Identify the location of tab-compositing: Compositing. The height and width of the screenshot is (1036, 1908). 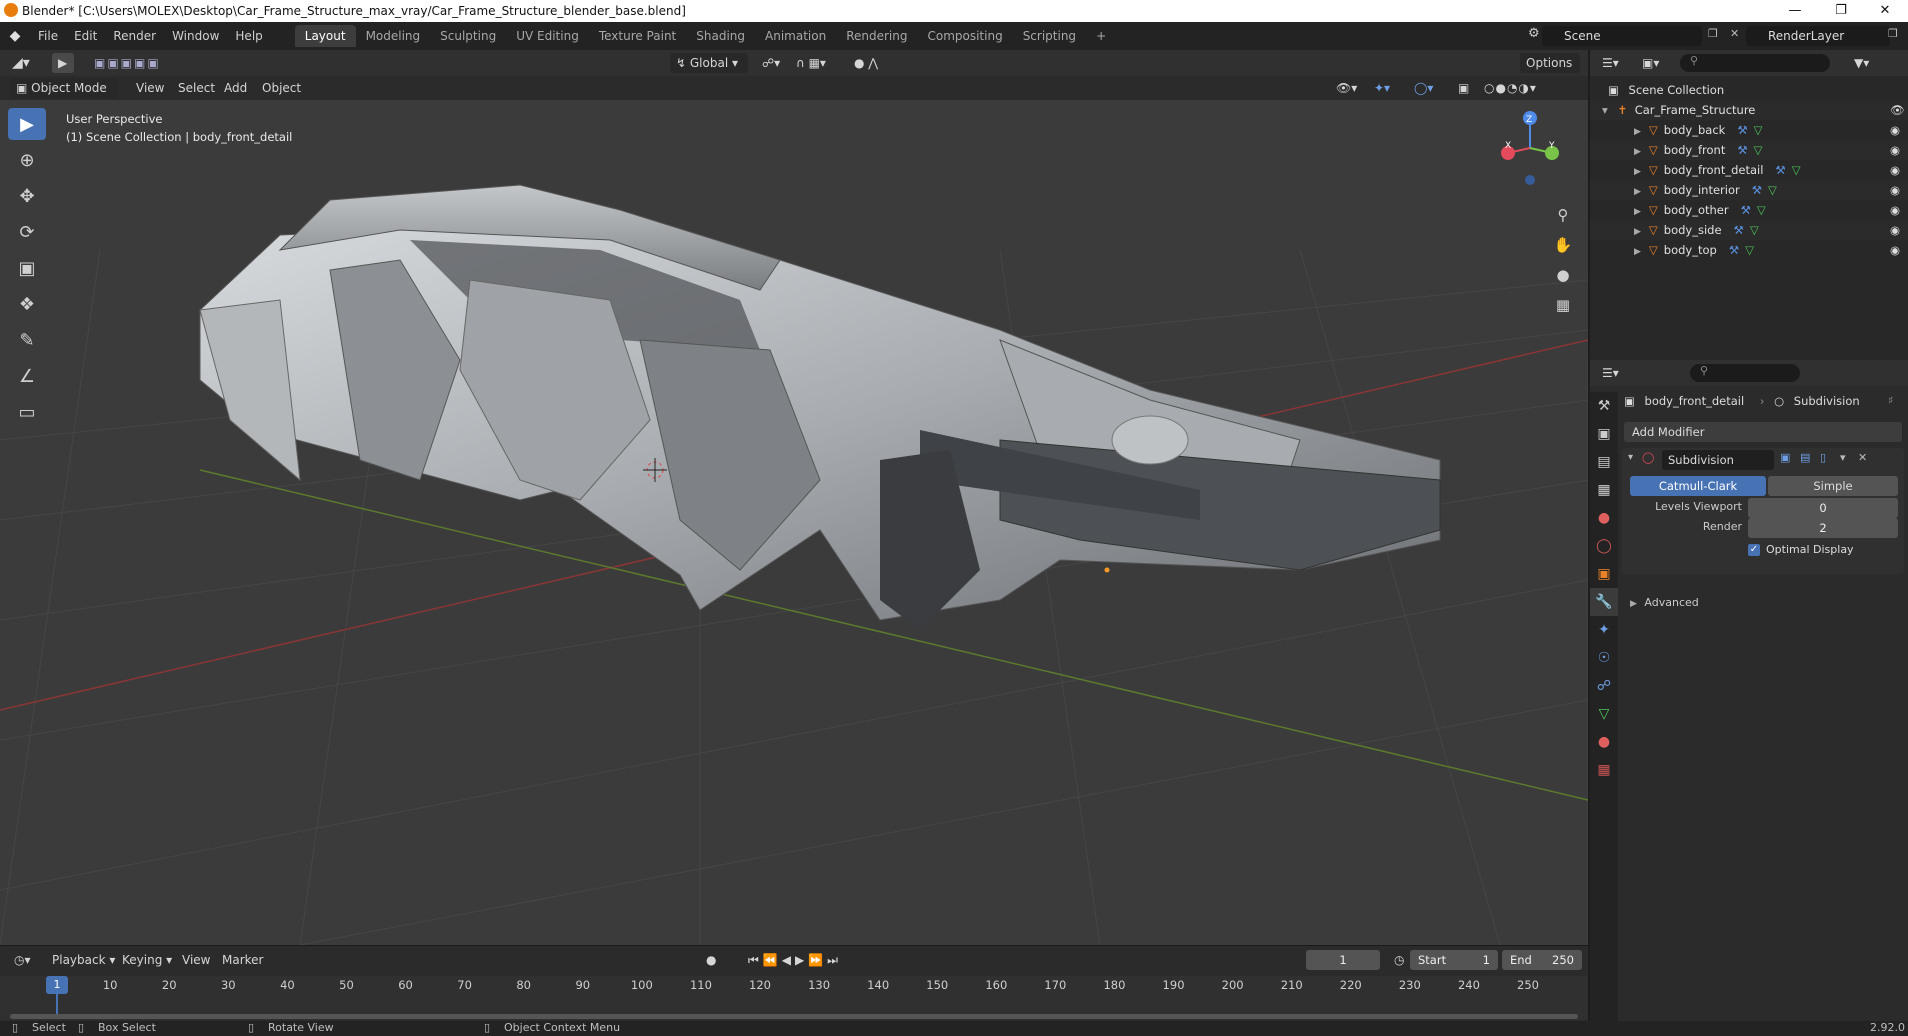
(964, 36).